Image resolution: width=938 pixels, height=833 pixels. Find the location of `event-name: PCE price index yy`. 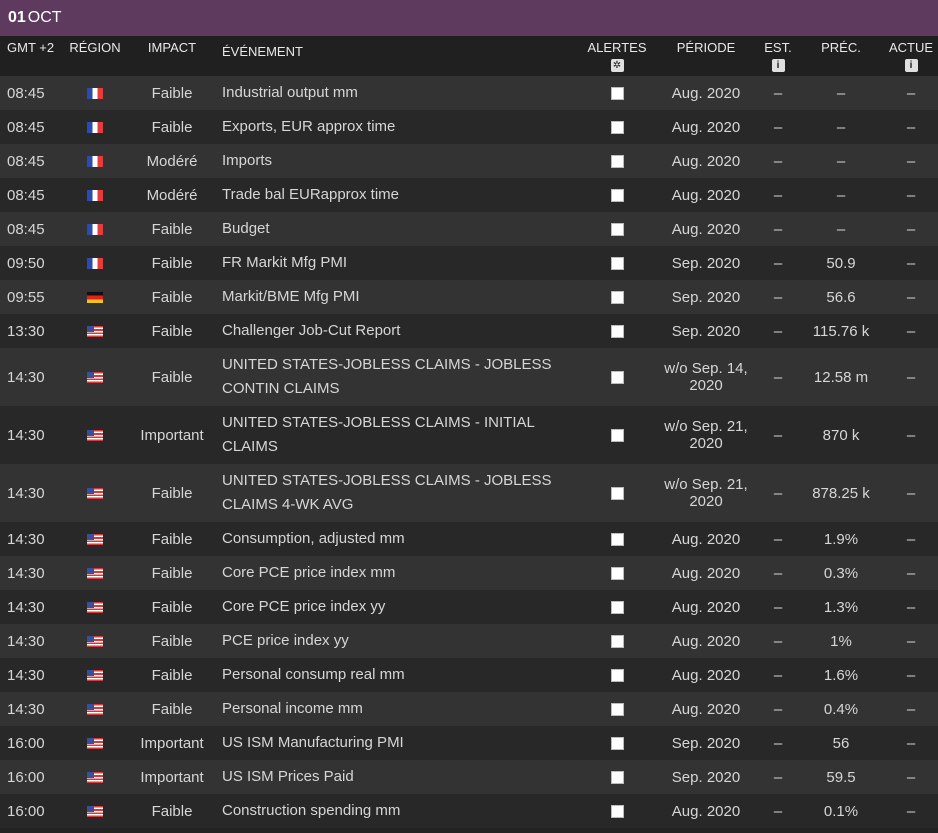

event-name: PCE price index yy is located at coordinates (398, 641).